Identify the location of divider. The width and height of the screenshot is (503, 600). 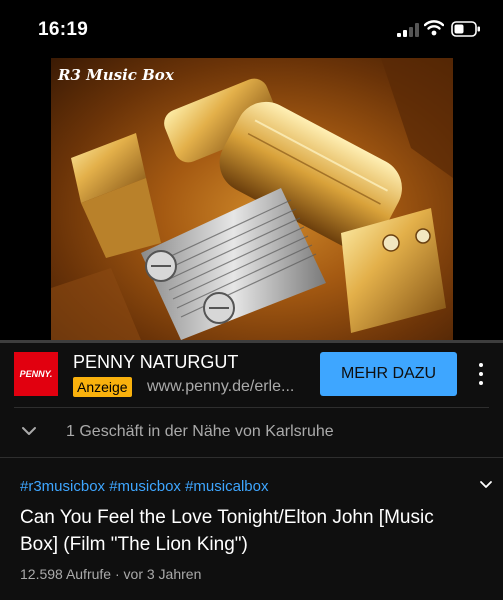
(251, 407).